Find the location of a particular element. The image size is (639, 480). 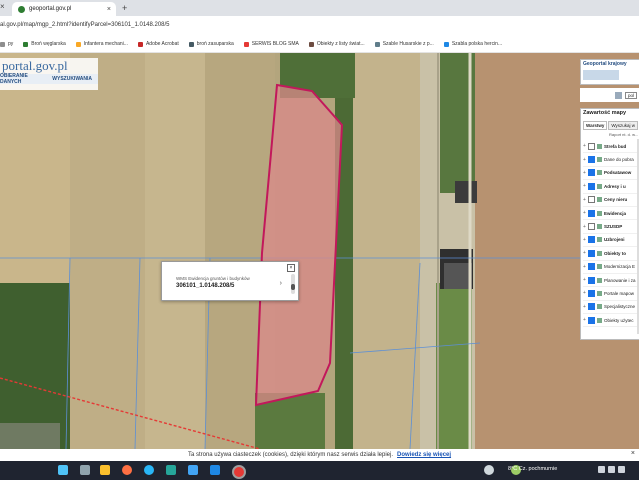

tool-icon is located at coordinates (618, 95).